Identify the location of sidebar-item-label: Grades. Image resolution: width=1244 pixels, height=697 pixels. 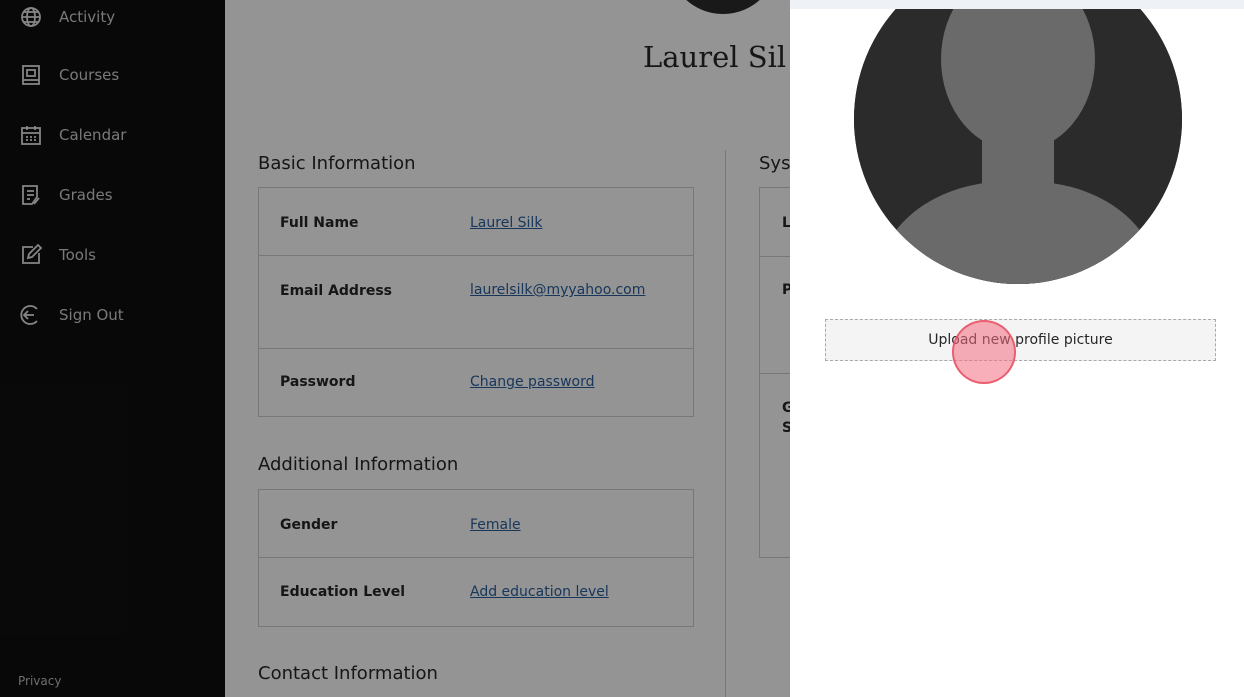
(86, 195).